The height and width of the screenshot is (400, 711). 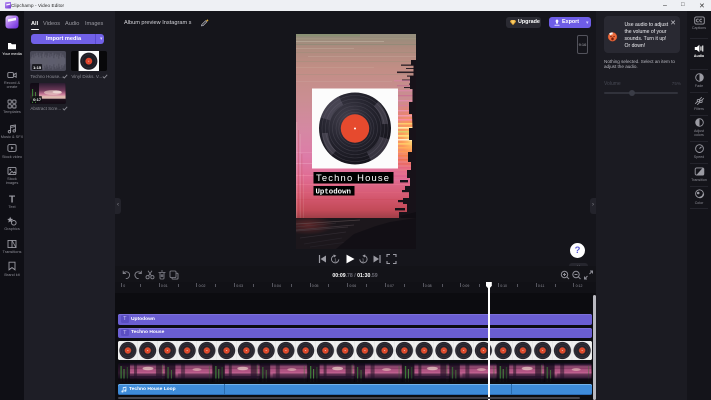 What do you see at coordinates (333, 192) in the screenshot?
I see `svg-text: Uptodown` at bounding box center [333, 192].